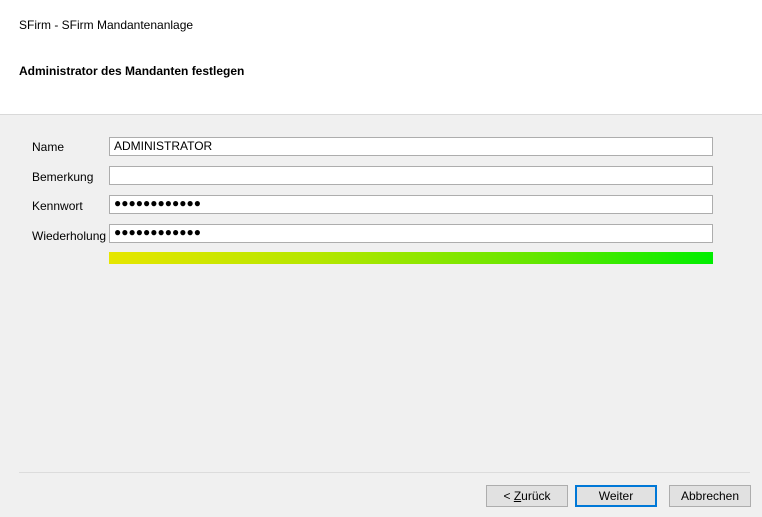 Image resolution: width=762 pixels, height=517 pixels. What do you see at coordinates (508, 496) in the screenshot?
I see `back-button-prefix: <` at bounding box center [508, 496].